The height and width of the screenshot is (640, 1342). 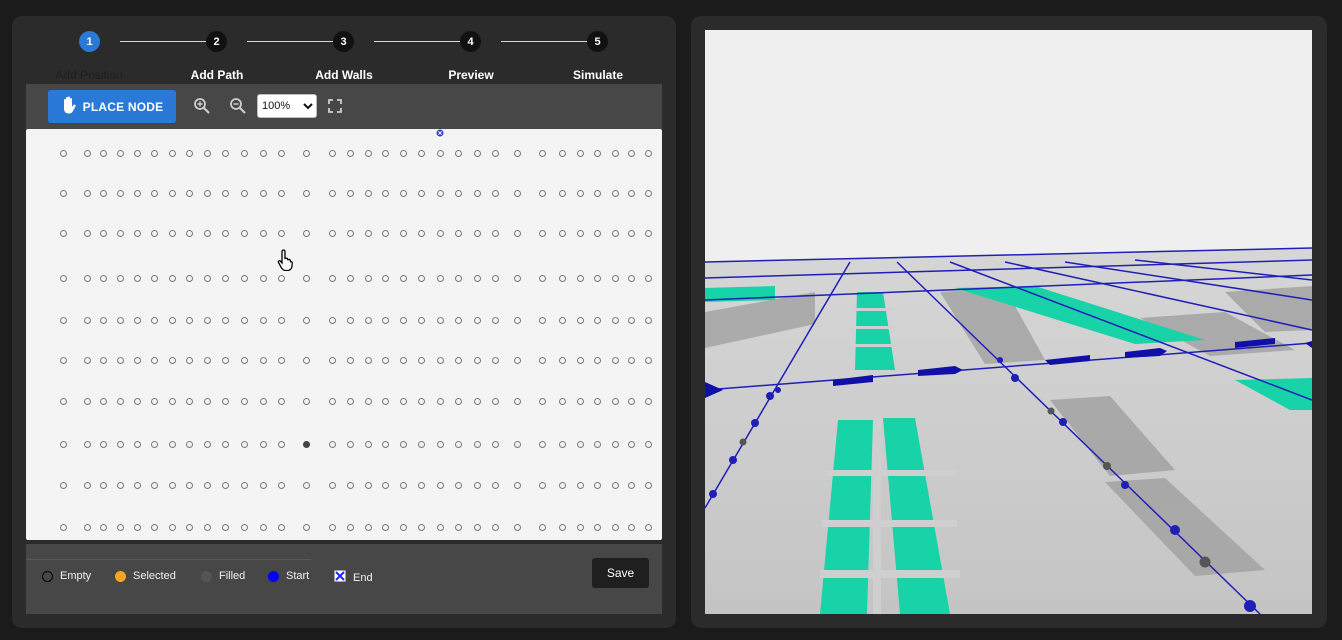 What do you see at coordinates (598, 75) in the screenshot?
I see `step-5-label: Simulate` at bounding box center [598, 75].